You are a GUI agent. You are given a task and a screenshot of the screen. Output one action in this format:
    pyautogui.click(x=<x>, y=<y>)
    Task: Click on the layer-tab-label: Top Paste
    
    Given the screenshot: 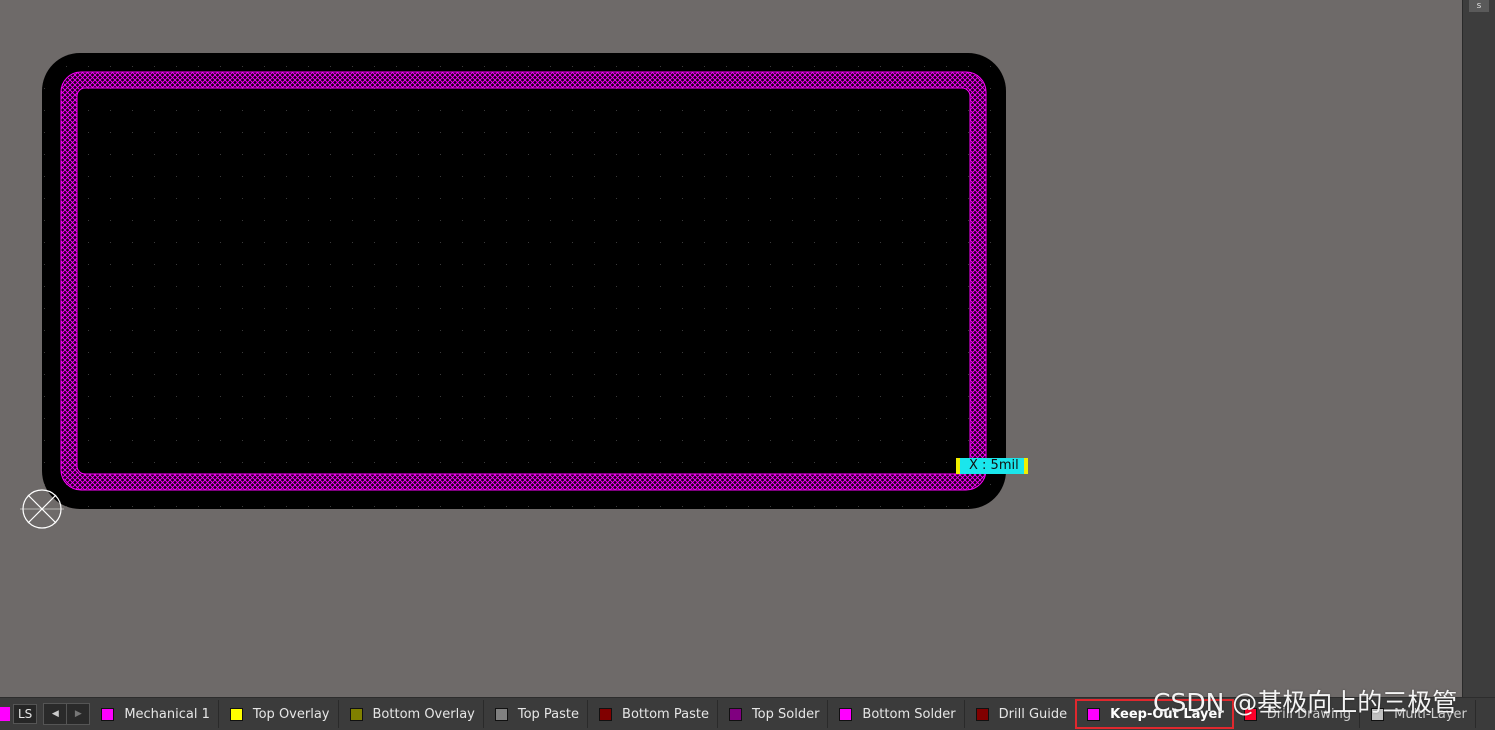 What is the action you would take?
    pyautogui.click(x=548, y=714)
    